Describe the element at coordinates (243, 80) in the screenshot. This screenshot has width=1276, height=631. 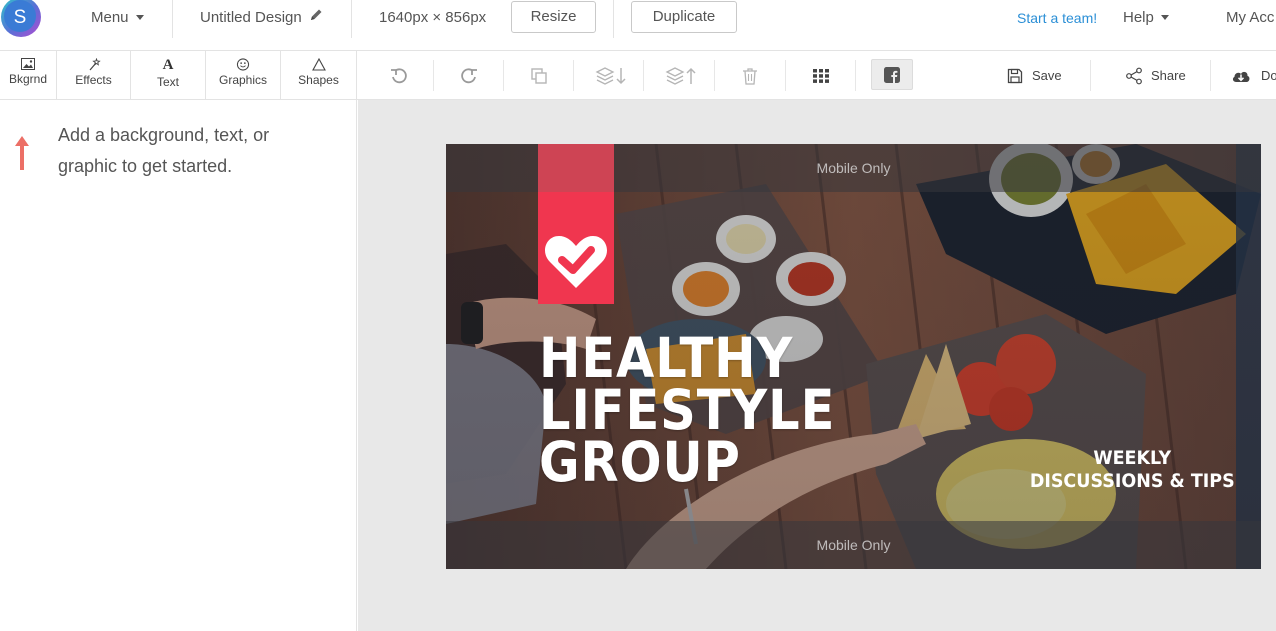
I see `tab-label: Graphics` at that location.